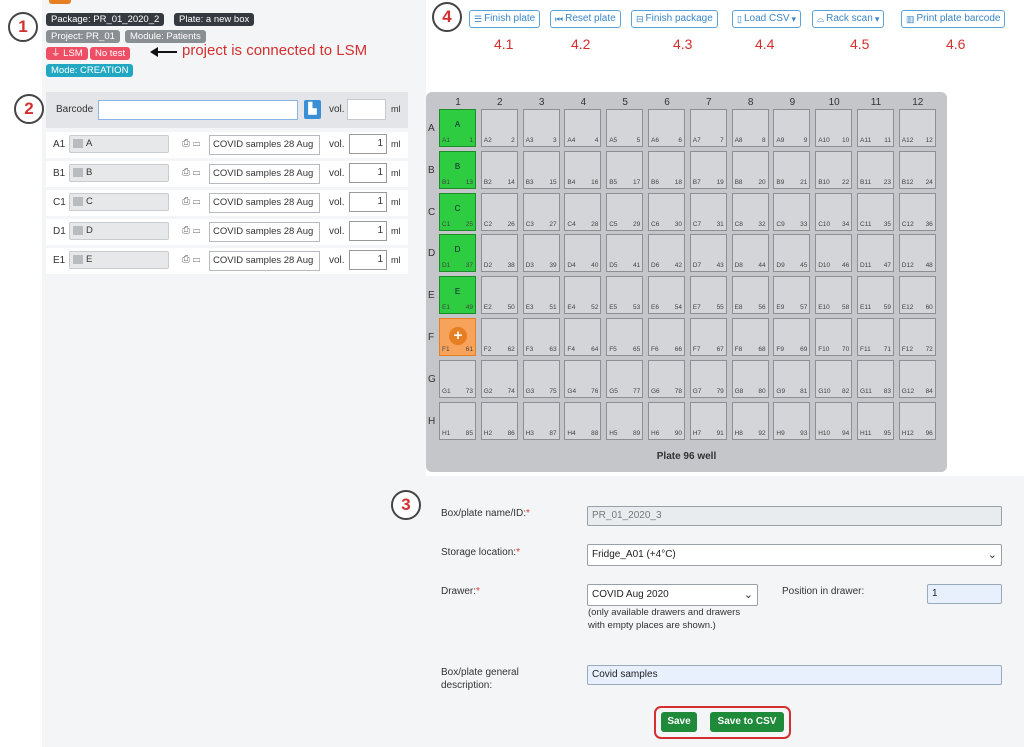 The height and width of the screenshot is (747, 1024). What do you see at coordinates (457, 420) in the screenshot?
I see `plate-well: H1 85` at bounding box center [457, 420].